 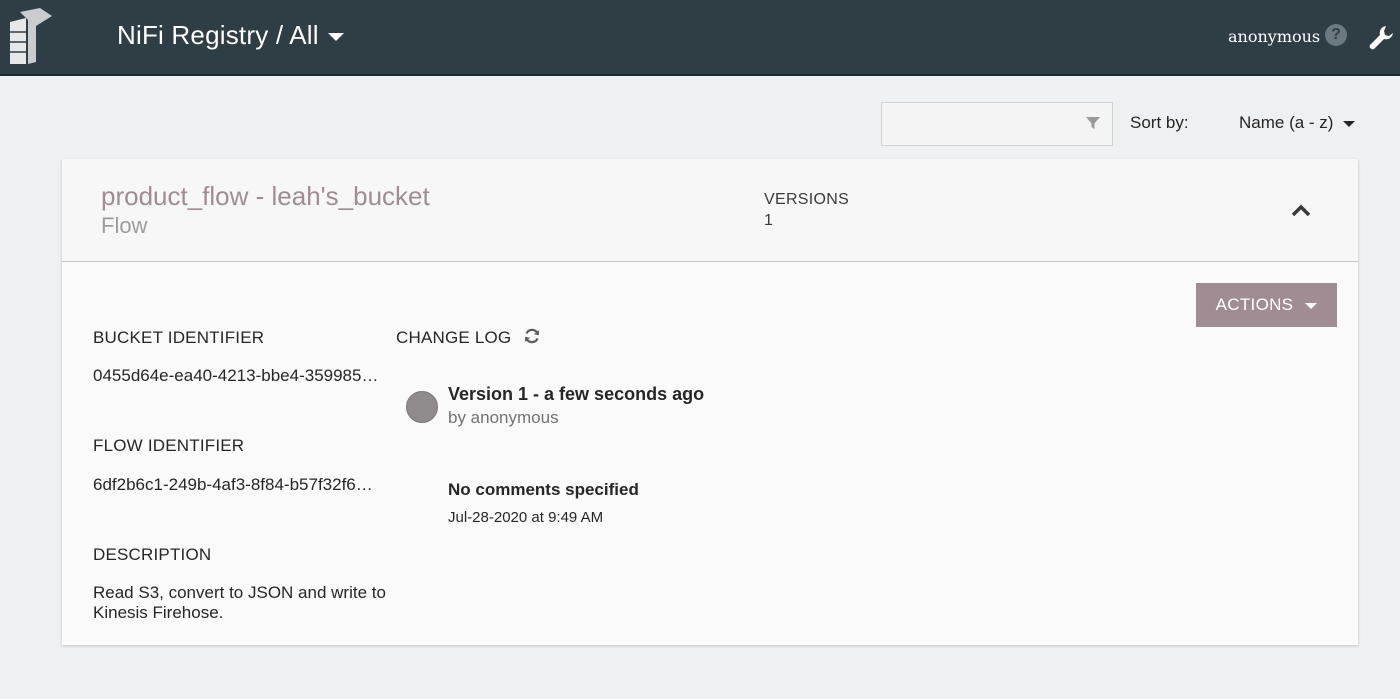 What do you see at coordinates (1382, 38) in the screenshot?
I see `wrench-icon` at bounding box center [1382, 38].